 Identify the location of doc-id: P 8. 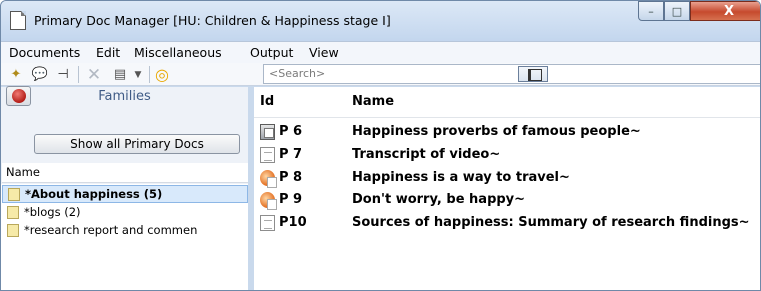
(291, 177).